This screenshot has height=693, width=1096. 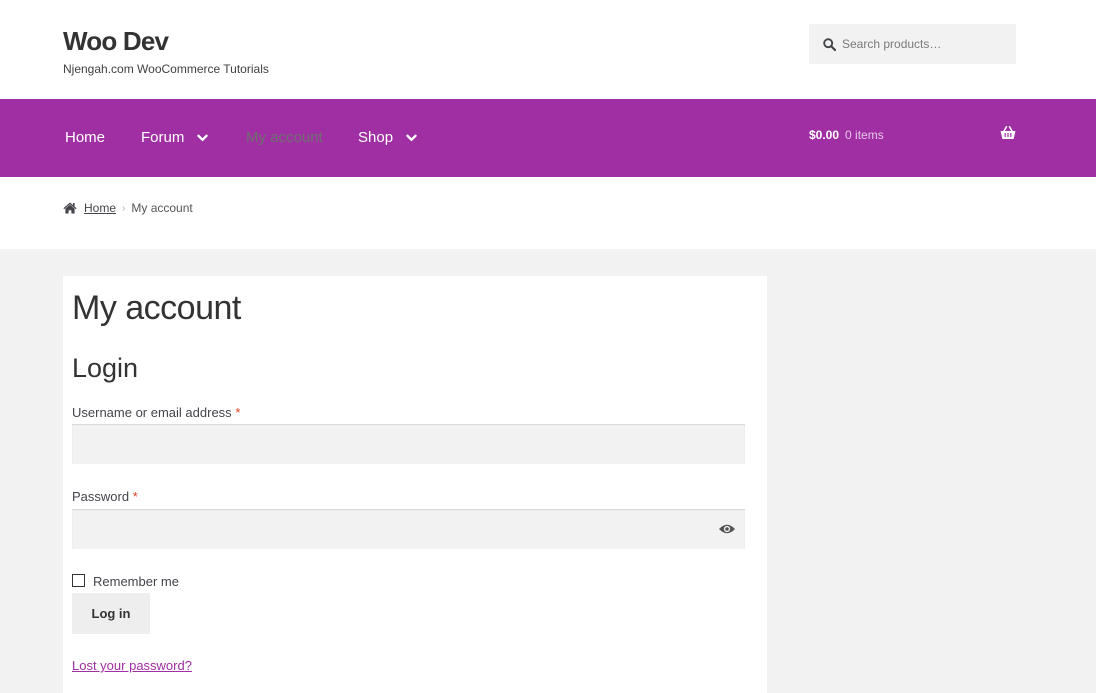 What do you see at coordinates (70, 208) in the screenshot?
I see `home-icon` at bounding box center [70, 208].